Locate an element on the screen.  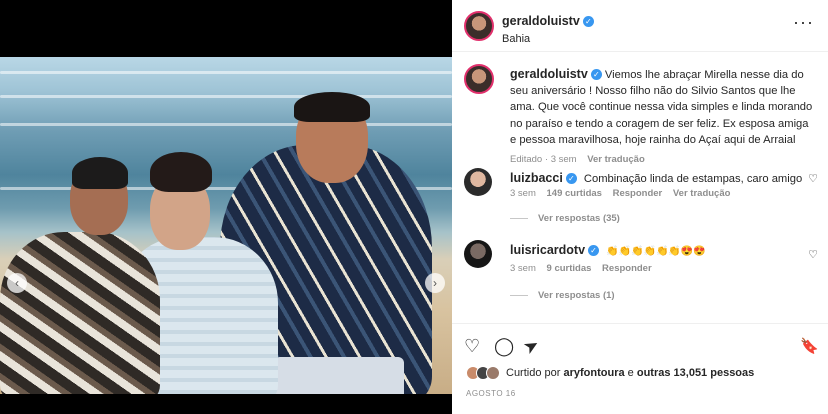
comment-text: 👏👏👏👏👏👏😍😍 is located at coordinates (656, 251).